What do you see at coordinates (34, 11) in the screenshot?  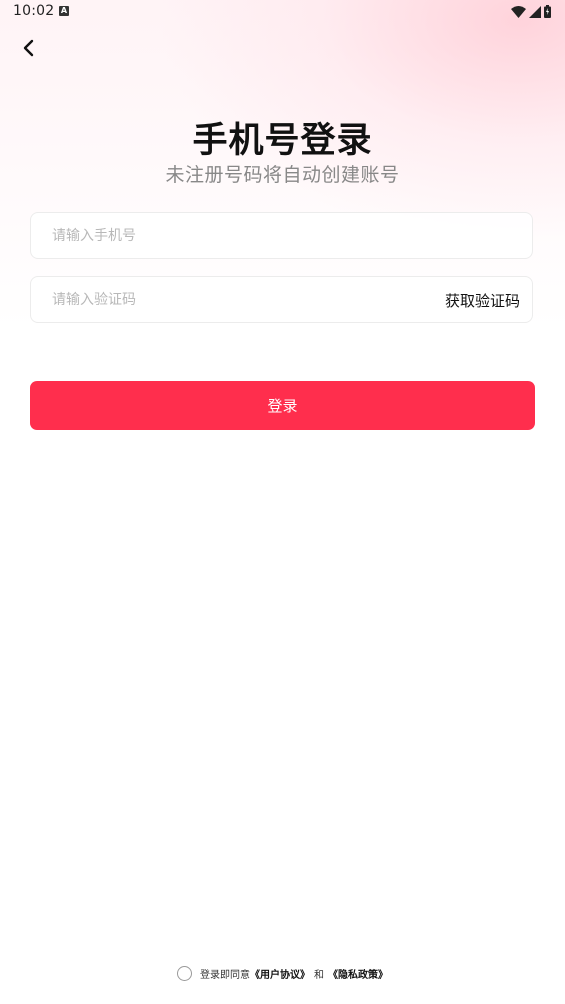 I see `status-time: 10:02` at bounding box center [34, 11].